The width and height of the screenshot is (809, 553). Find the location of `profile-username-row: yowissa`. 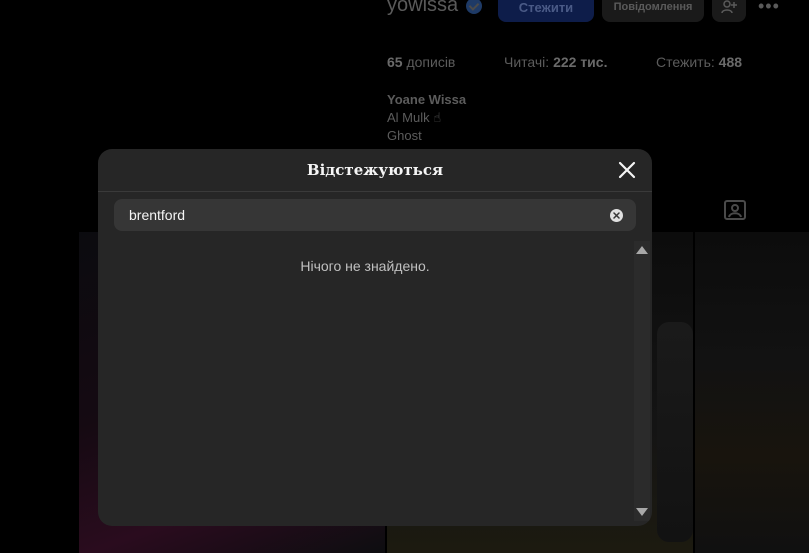

profile-username-row: yowissa is located at coordinates (435, 8).